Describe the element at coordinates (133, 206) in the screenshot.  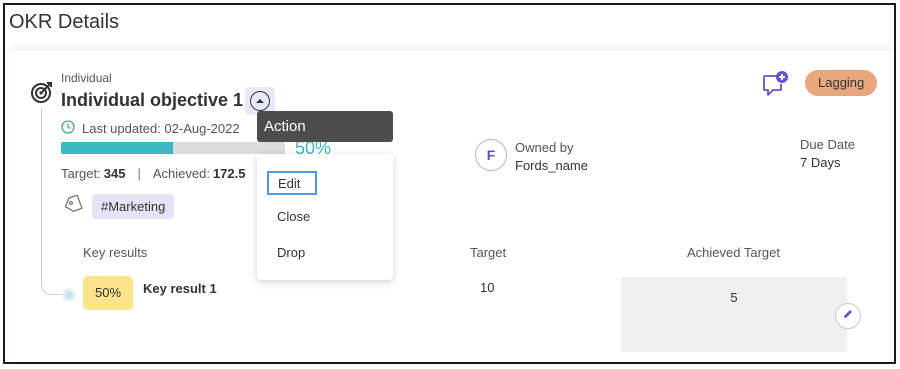
I see `objective-tag: #Marketing` at that location.